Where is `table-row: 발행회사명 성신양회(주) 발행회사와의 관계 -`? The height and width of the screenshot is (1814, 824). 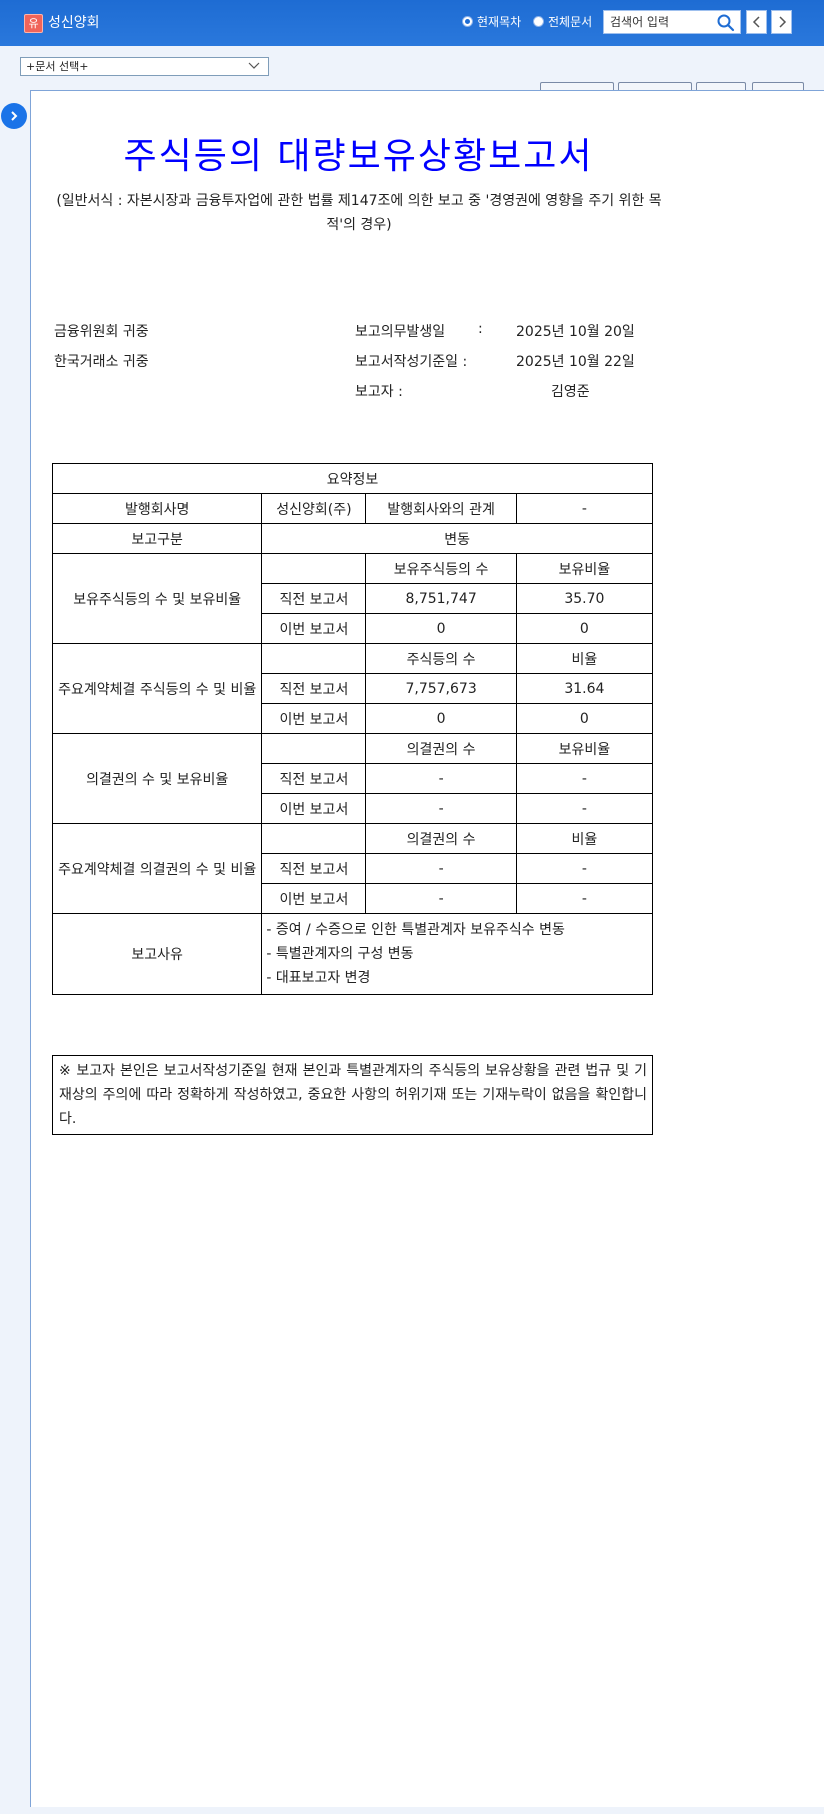
table-row: 발행회사명 성신양회(주) 발행회사와의 관계 - is located at coordinates (352, 508).